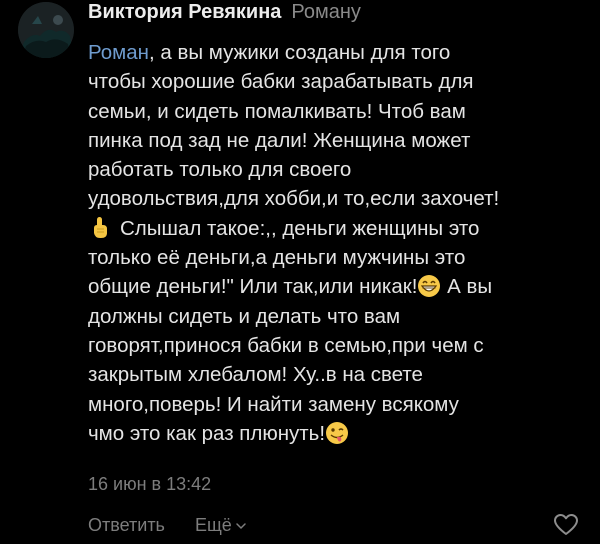 Image resolution: width=600 pixels, height=544 pixels. Describe the element at coordinates (273, 404) in the screenshot. I see `text-line: много,поверь! И найти замену всякому` at that location.